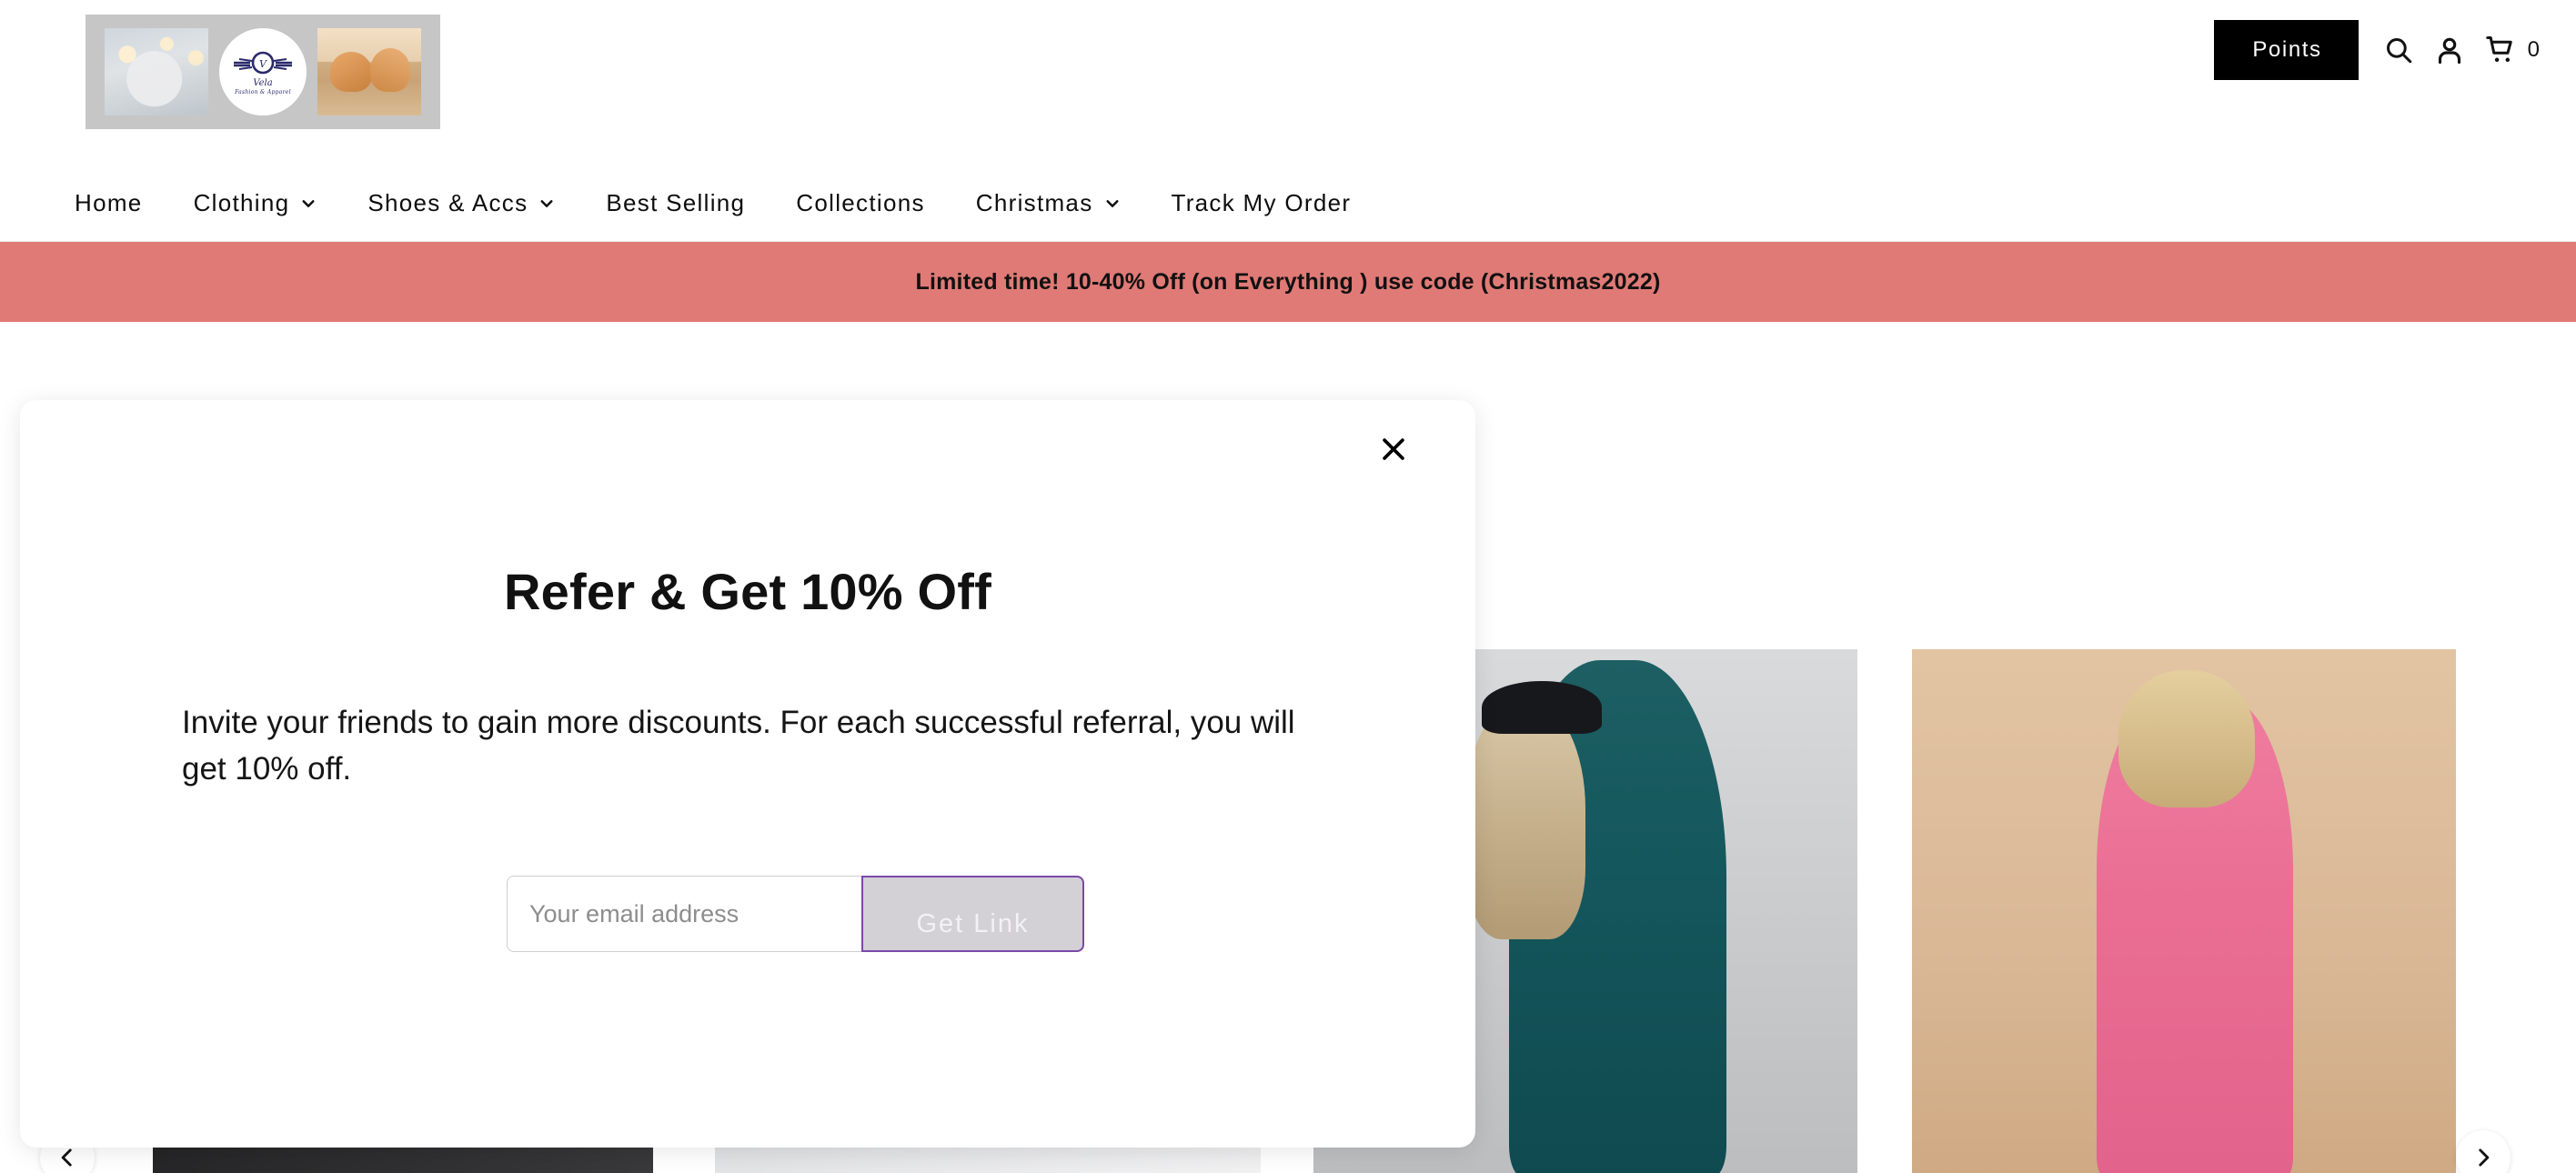  I want to click on header-icon-group: 0, so click(2456, 50).